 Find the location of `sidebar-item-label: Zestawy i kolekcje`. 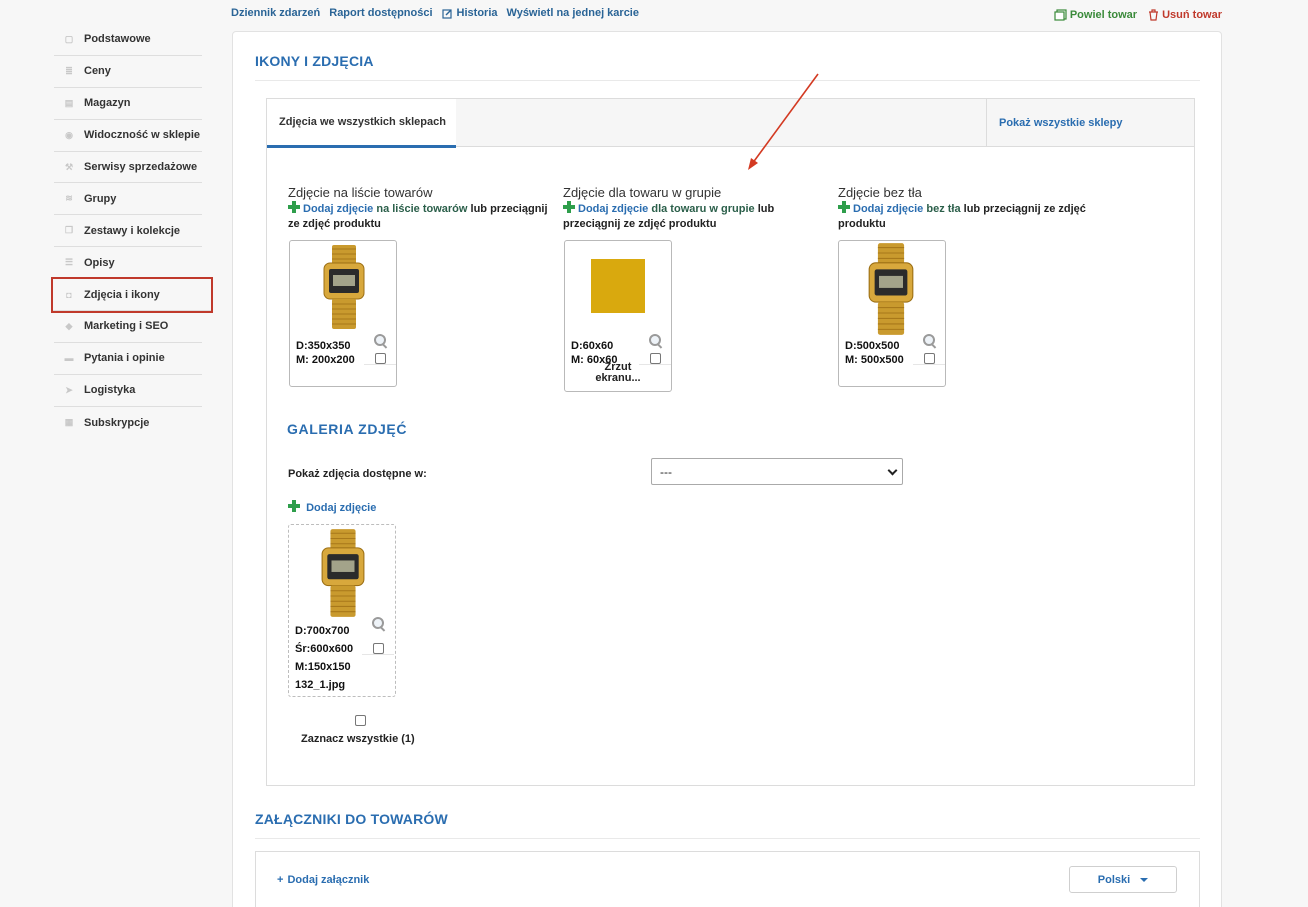

sidebar-item-label: Zestawy i kolekcje is located at coordinates (132, 230).